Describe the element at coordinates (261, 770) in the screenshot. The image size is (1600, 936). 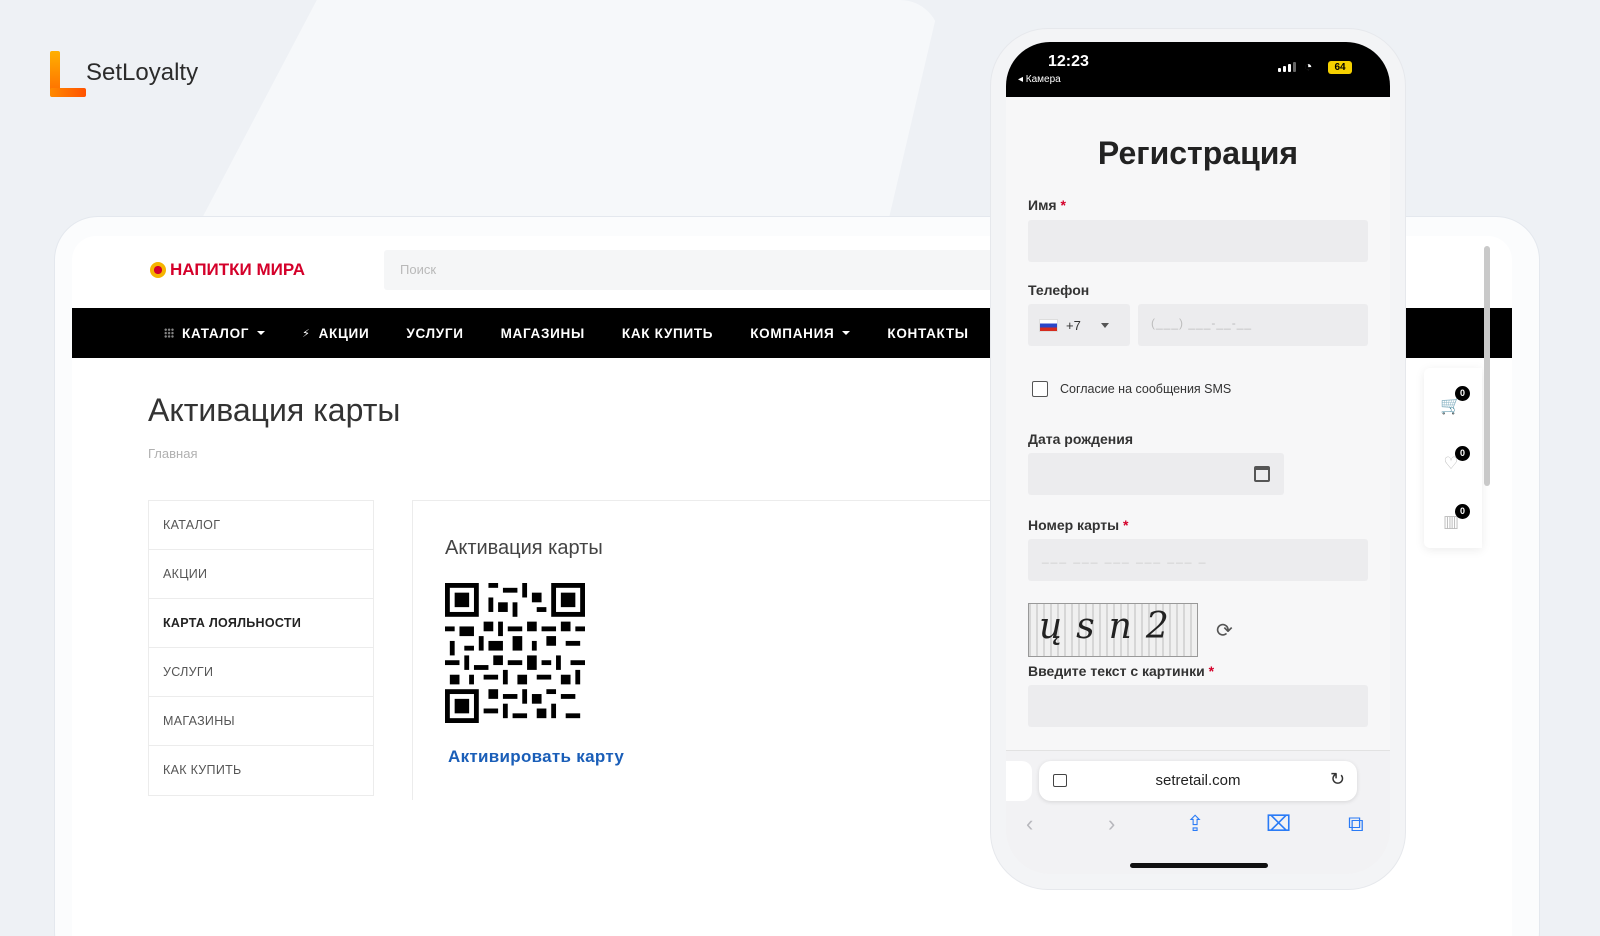
I see `side-menu-item-how-to-buy: КАК КУПИТЬ` at that location.